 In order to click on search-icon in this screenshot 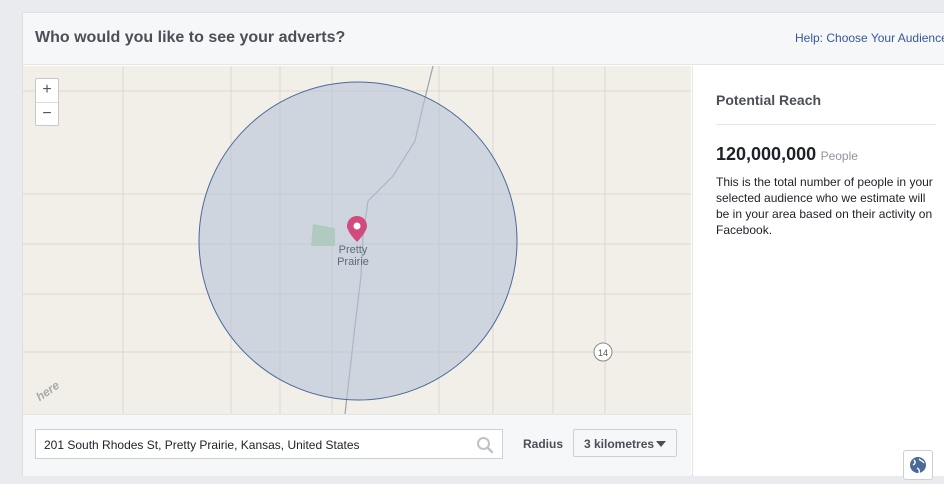, I will do `click(485, 445)`.